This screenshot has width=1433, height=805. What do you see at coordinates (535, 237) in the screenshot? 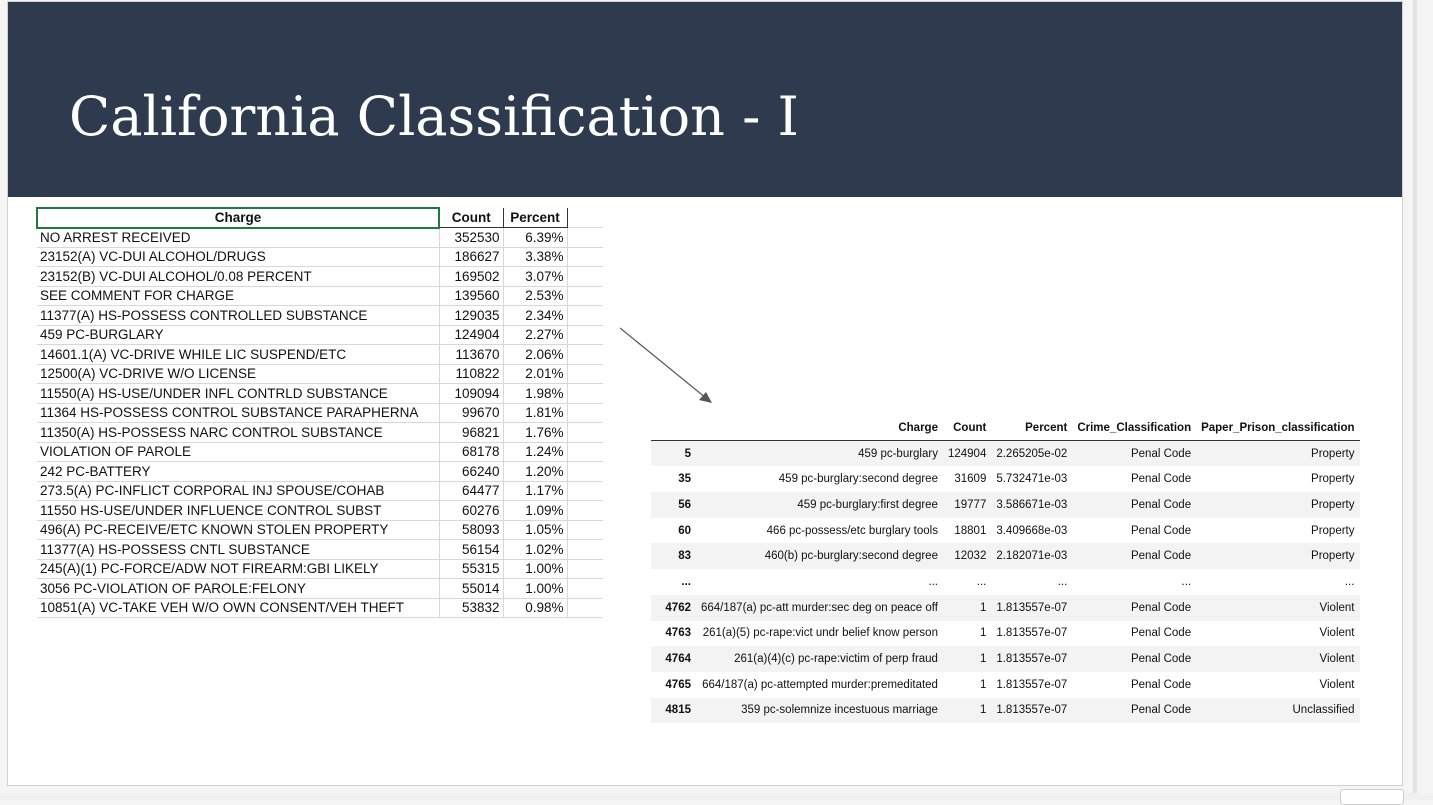
I see `excel-cell-percent: 6.39%` at bounding box center [535, 237].